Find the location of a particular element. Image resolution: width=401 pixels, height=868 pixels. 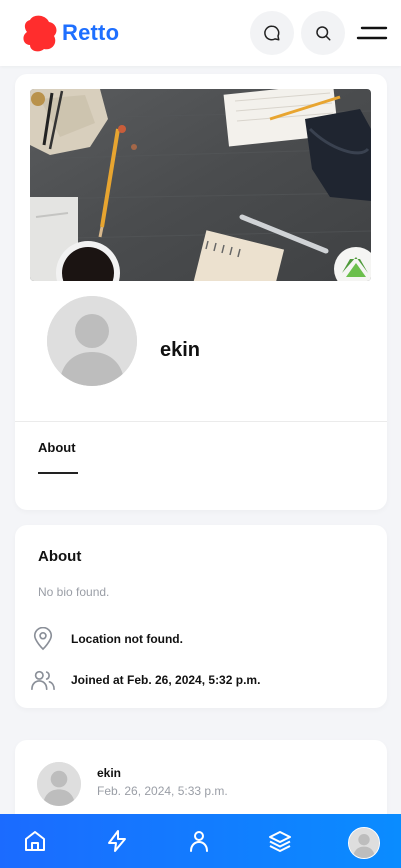

tab-active-indicator is located at coordinates (58, 473).